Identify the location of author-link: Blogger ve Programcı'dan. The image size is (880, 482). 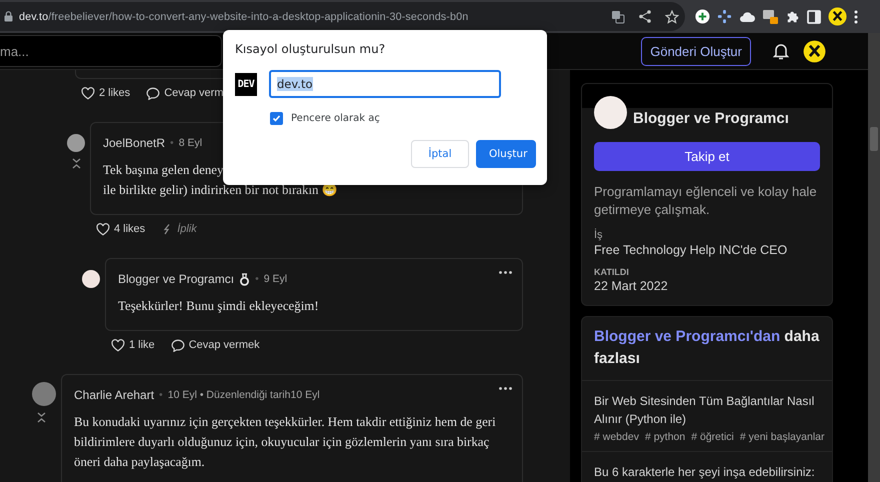
(687, 336).